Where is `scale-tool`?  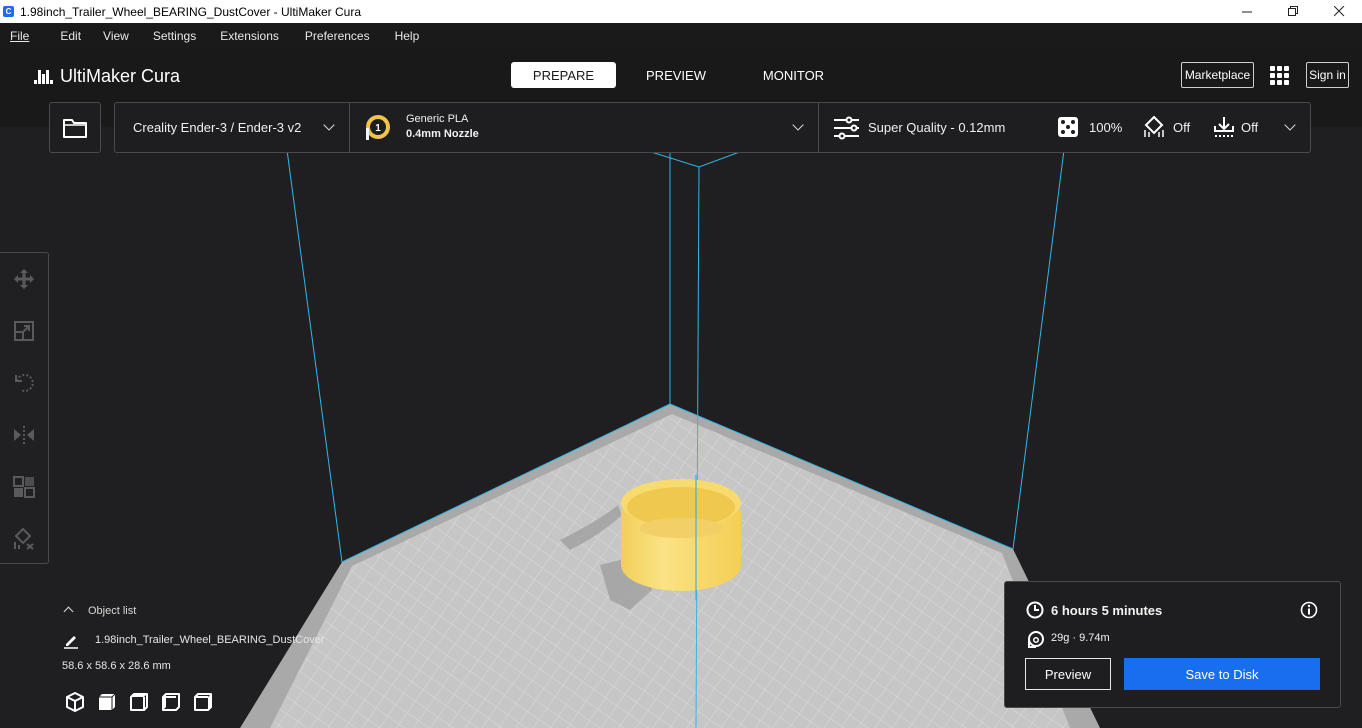
scale-tool is located at coordinates (24, 331).